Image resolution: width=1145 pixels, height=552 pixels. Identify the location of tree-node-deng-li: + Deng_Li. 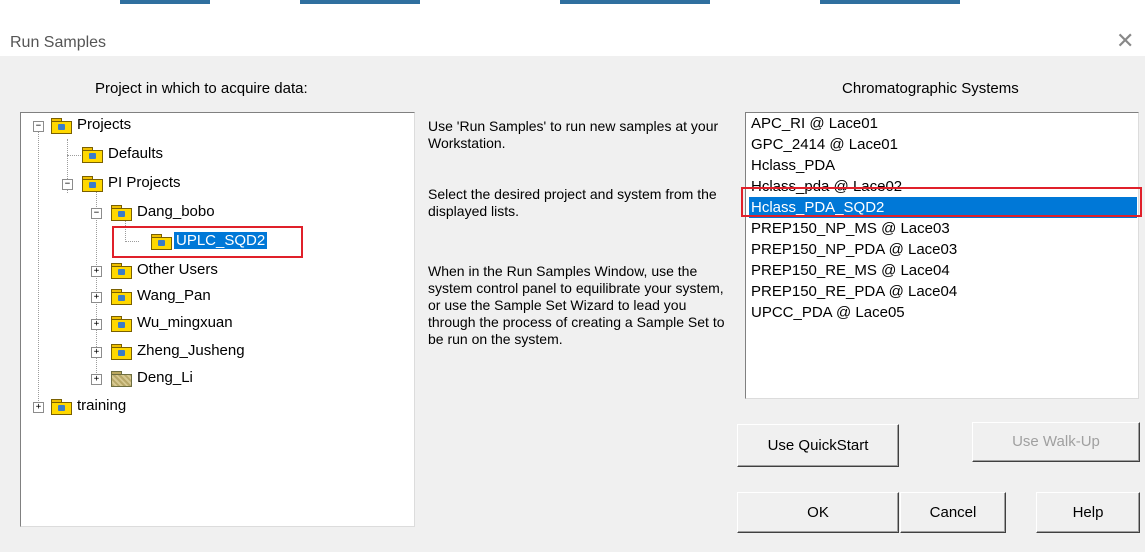
(216, 379).